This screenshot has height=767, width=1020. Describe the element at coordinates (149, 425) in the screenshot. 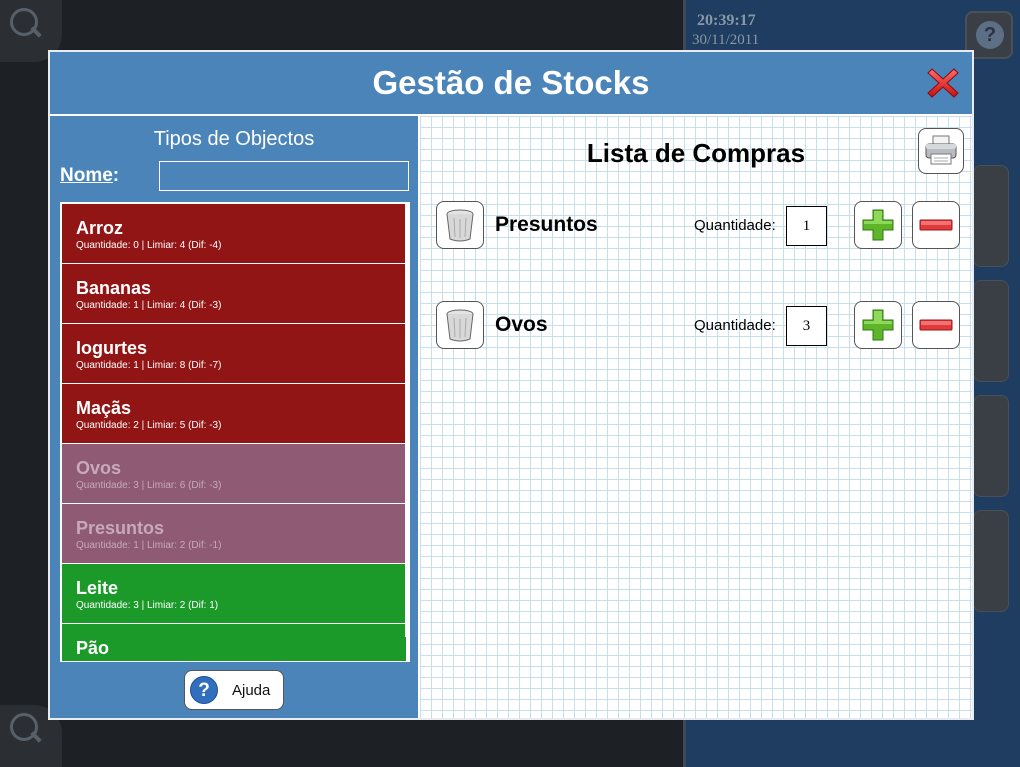

I see `item-detail: Quantidade: 2 | Limiar: 5 (Dif: -3)` at that location.